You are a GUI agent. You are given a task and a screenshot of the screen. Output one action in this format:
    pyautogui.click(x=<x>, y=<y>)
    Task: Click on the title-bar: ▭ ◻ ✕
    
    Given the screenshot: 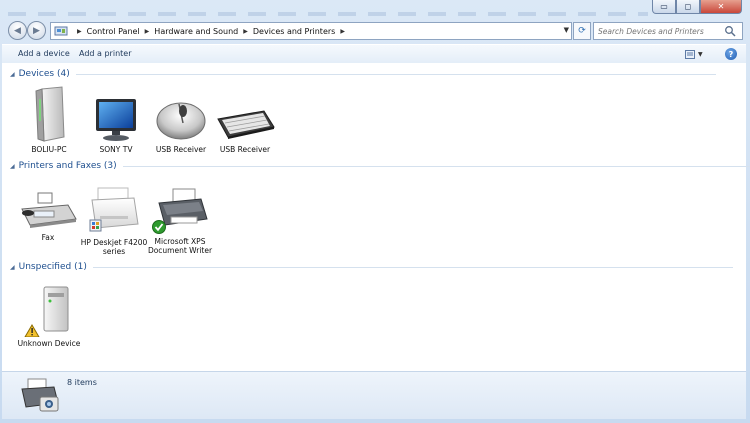 What is the action you would take?
    pyautogui.click(x=375, y=9)
    